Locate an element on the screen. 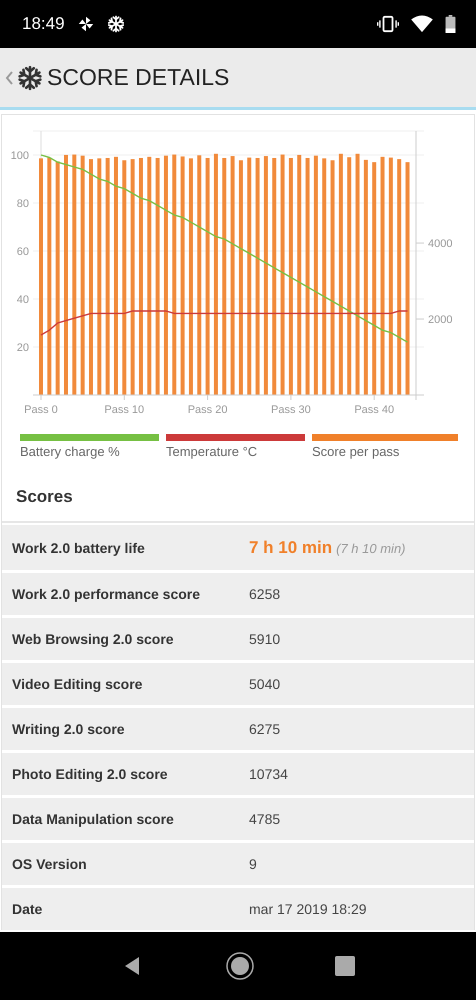 Image resolution: width=476 pixels, height=1000 pixels. score-value: 6258 is located at coordinates (264, 594).